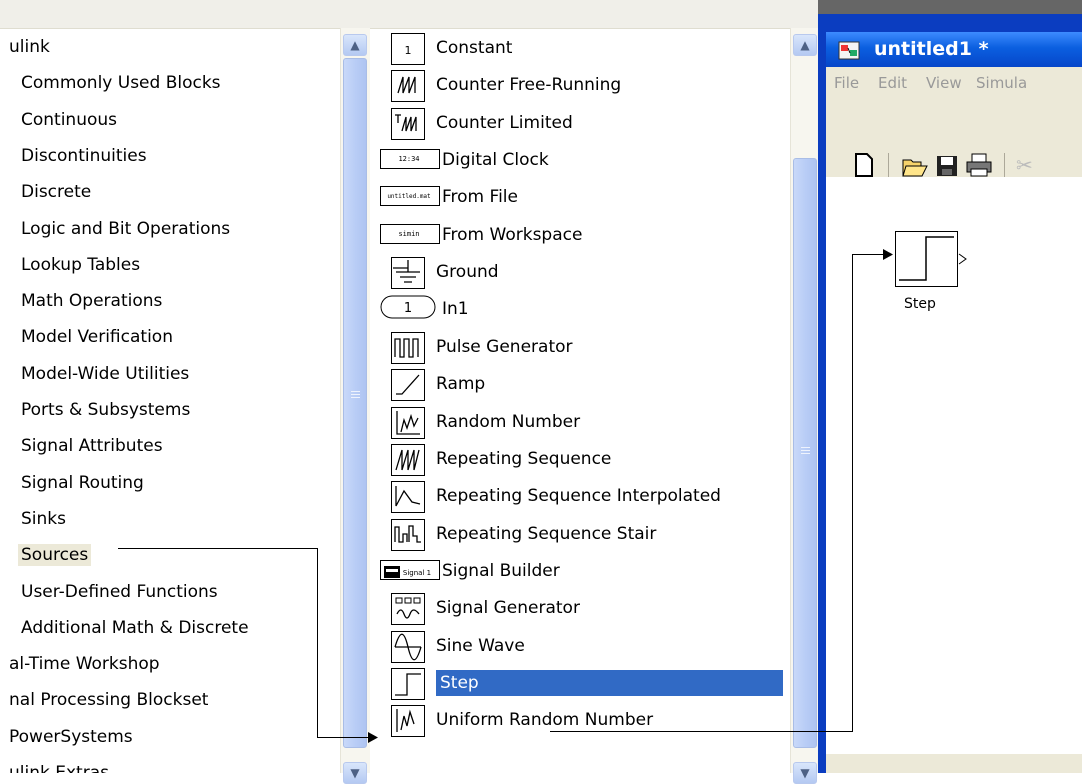  I want to click on step-waveform-icon, so click(926, 258).